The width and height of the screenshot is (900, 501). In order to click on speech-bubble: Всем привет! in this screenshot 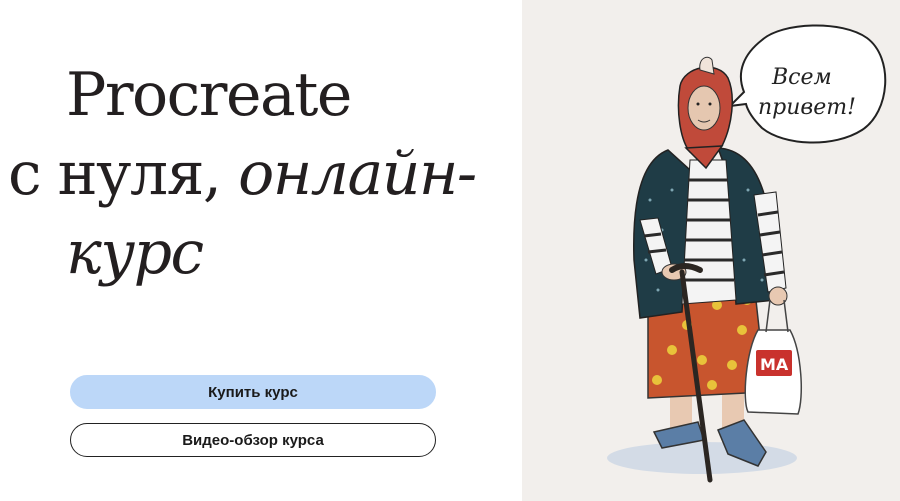, I will do `click(807, 84)`.